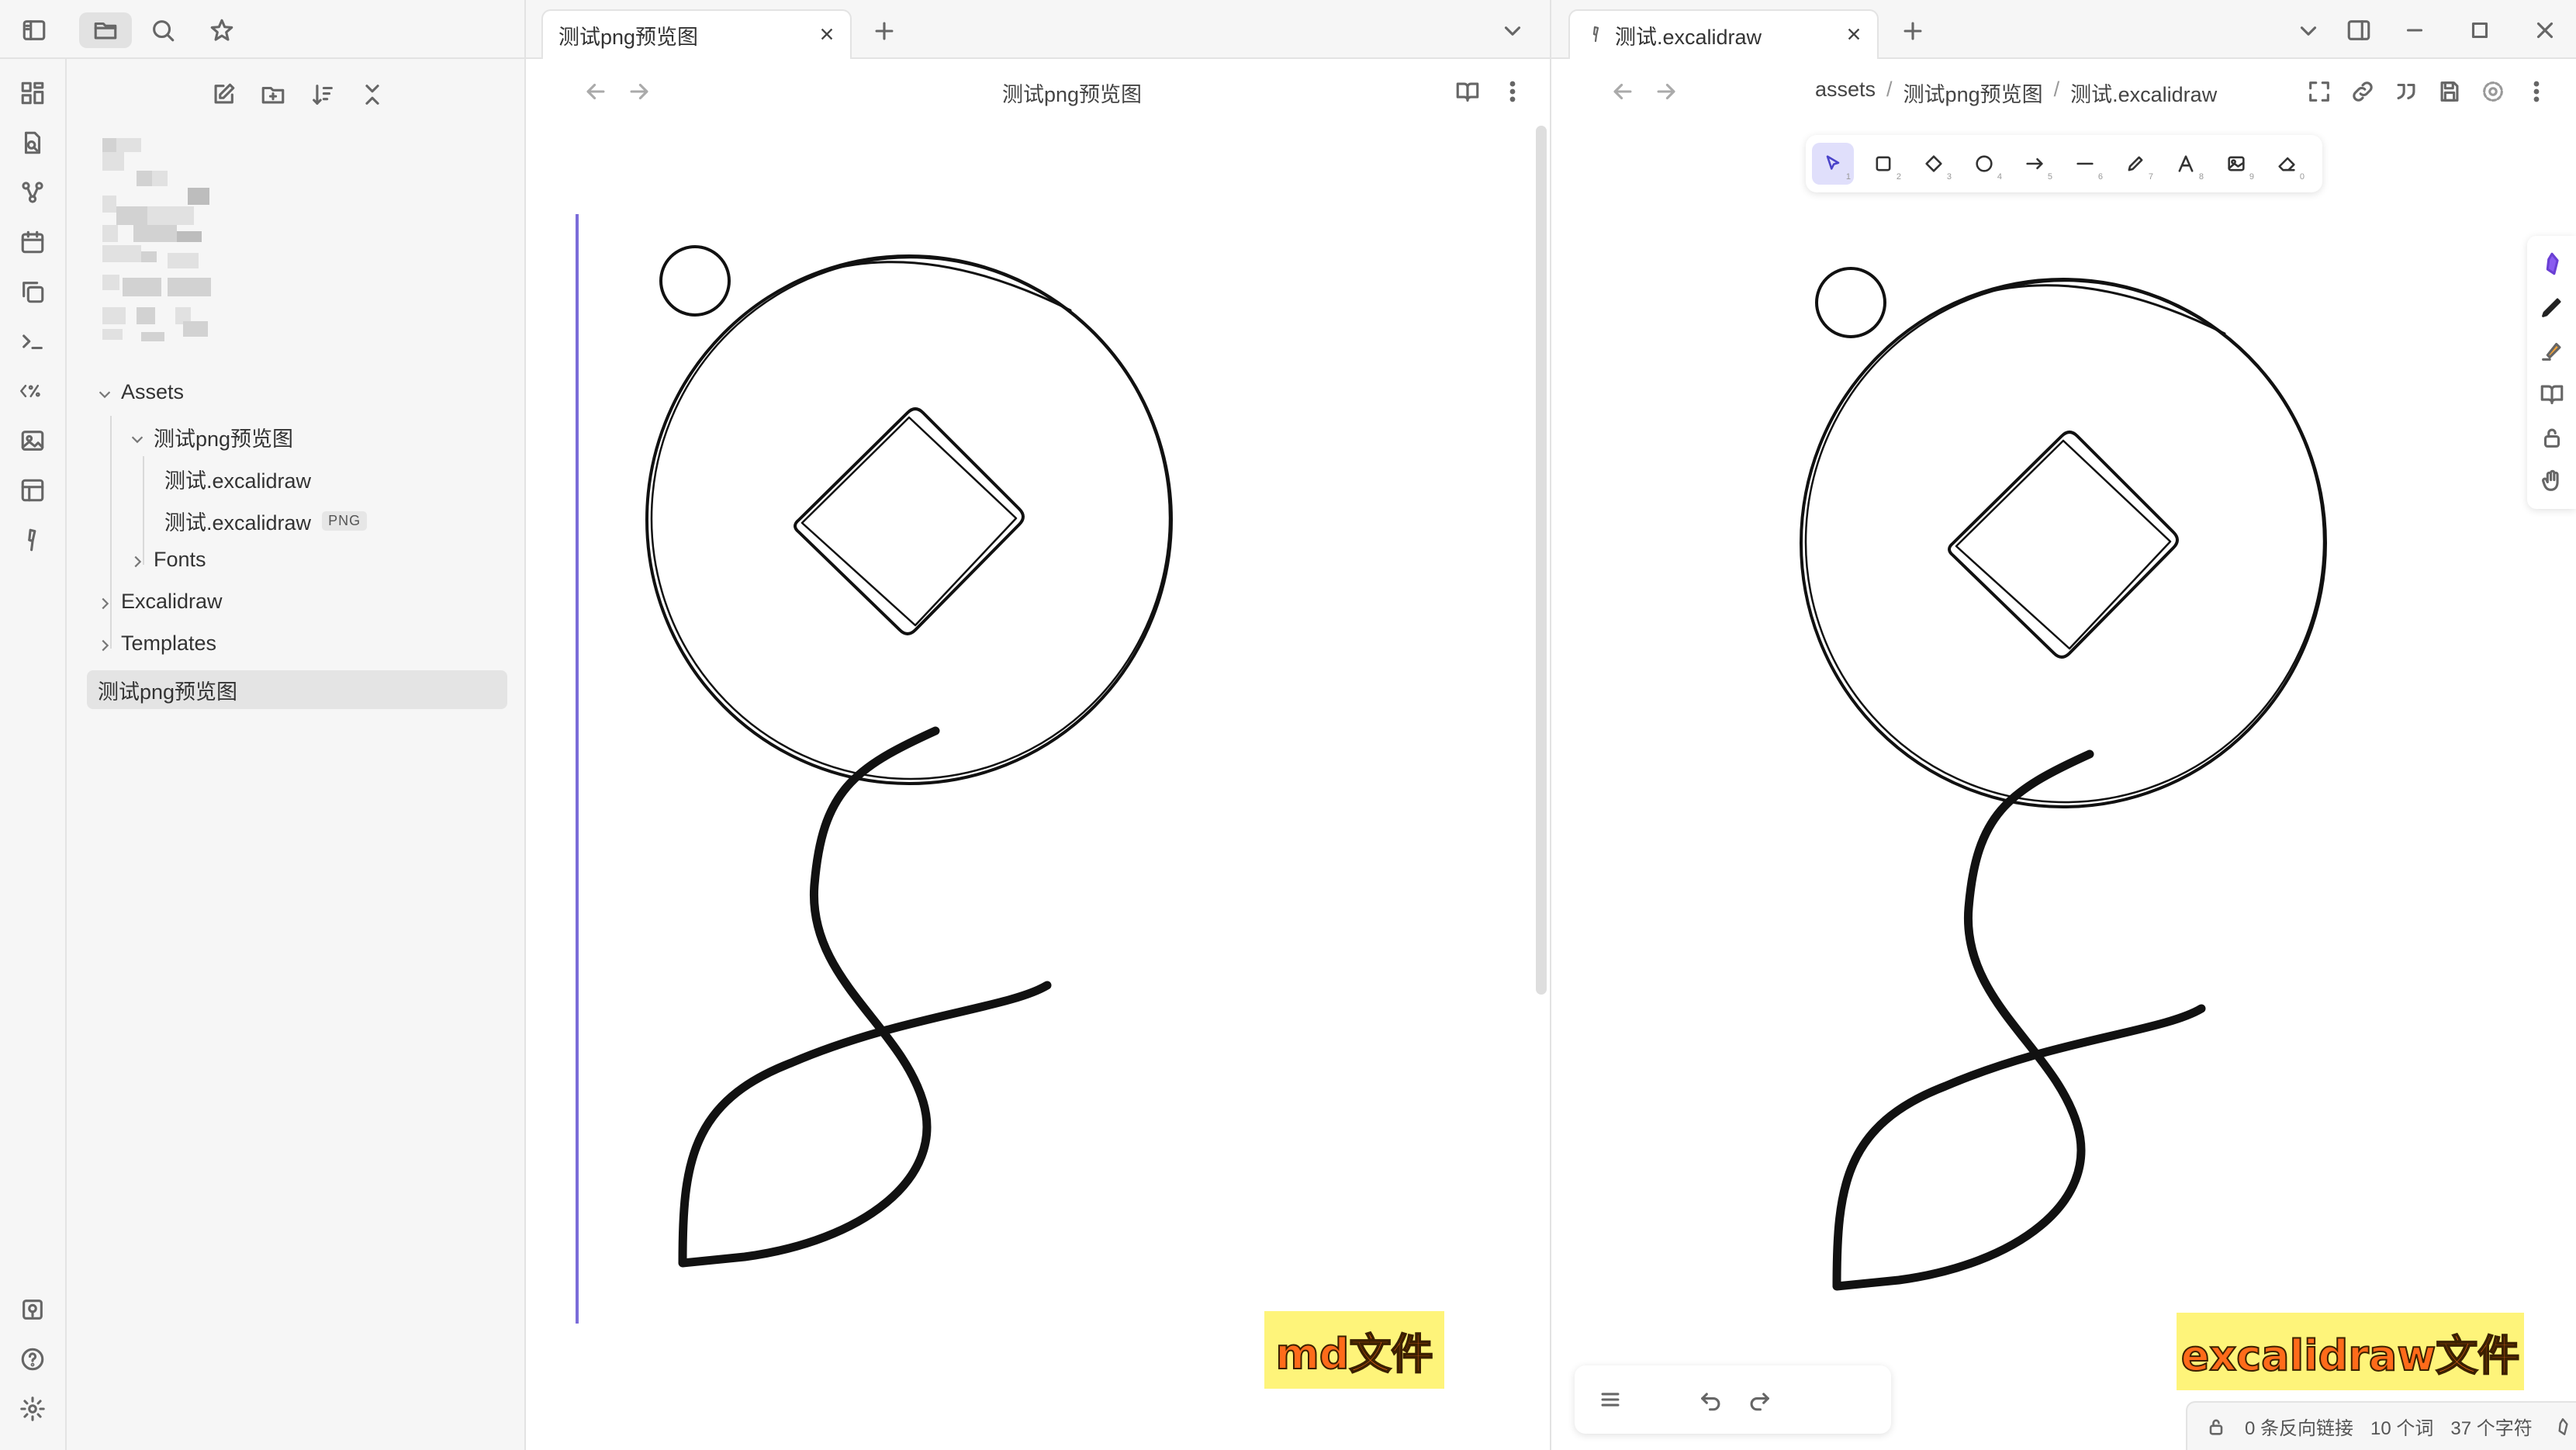  Describe the element at coordinates (168, 692) in the screenshot. I see `file-label: 测试png预览图` at that location.